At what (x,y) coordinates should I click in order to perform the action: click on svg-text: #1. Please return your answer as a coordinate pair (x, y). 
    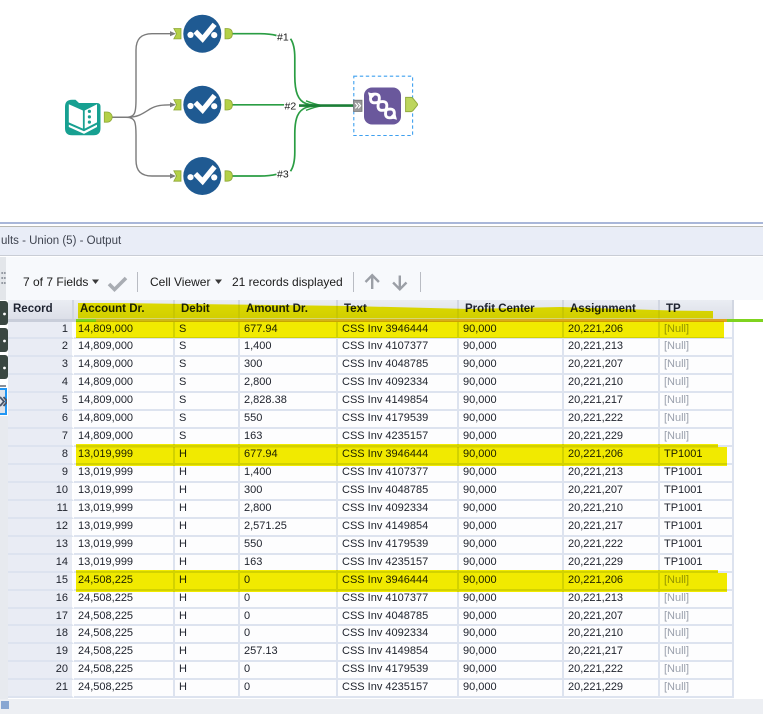
    Looking at the image, I should click on (283, 38).